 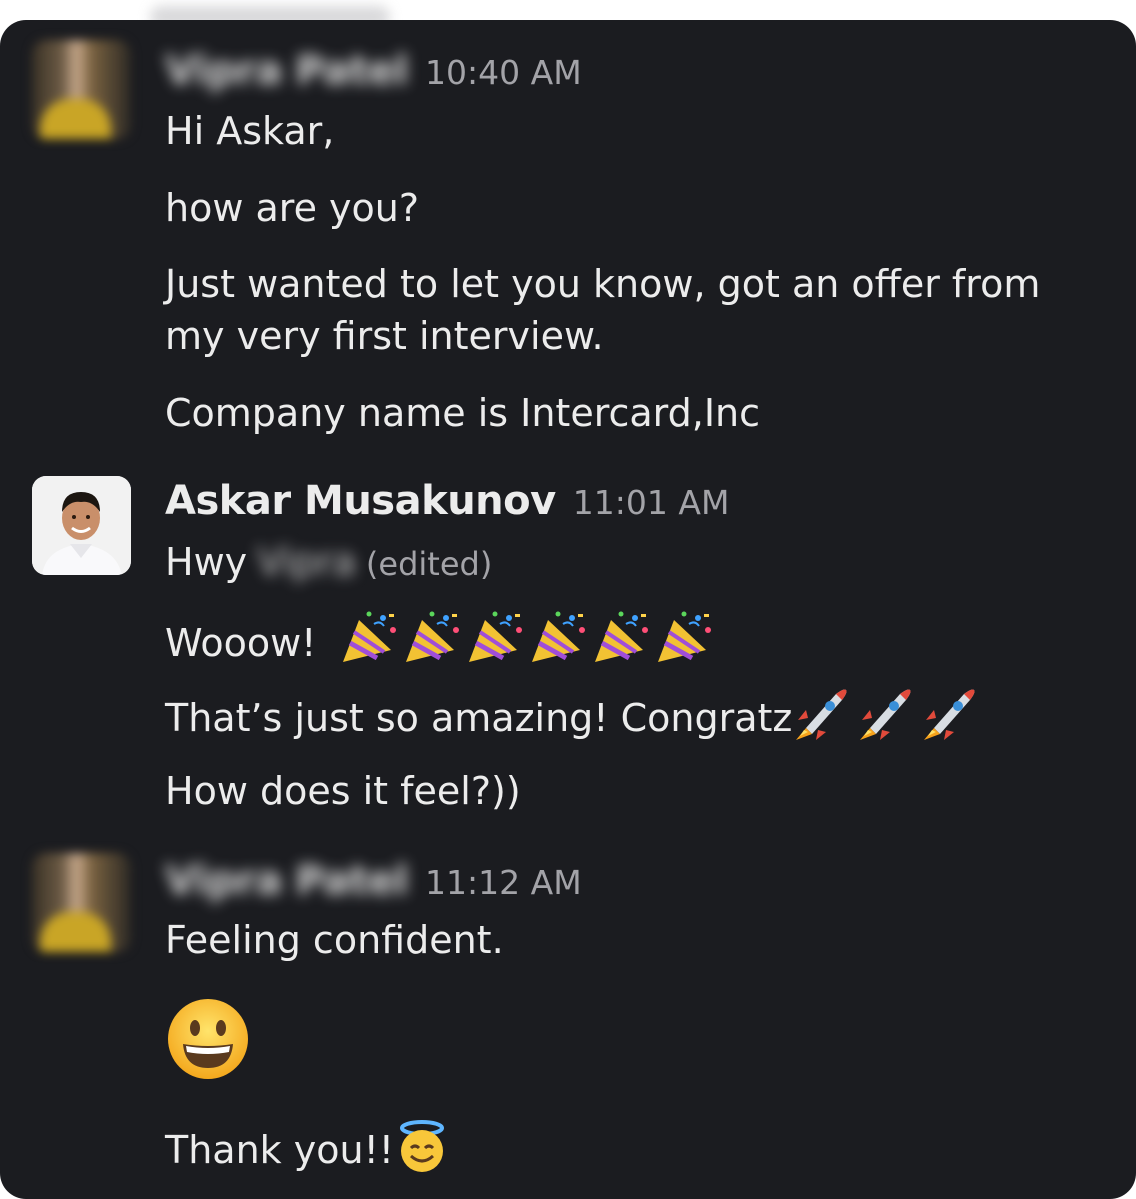 What do you see at coordinates (250, 131) in the screenshot?
I see `message-text: Hi Askar,` at bounding box center [250, 131].